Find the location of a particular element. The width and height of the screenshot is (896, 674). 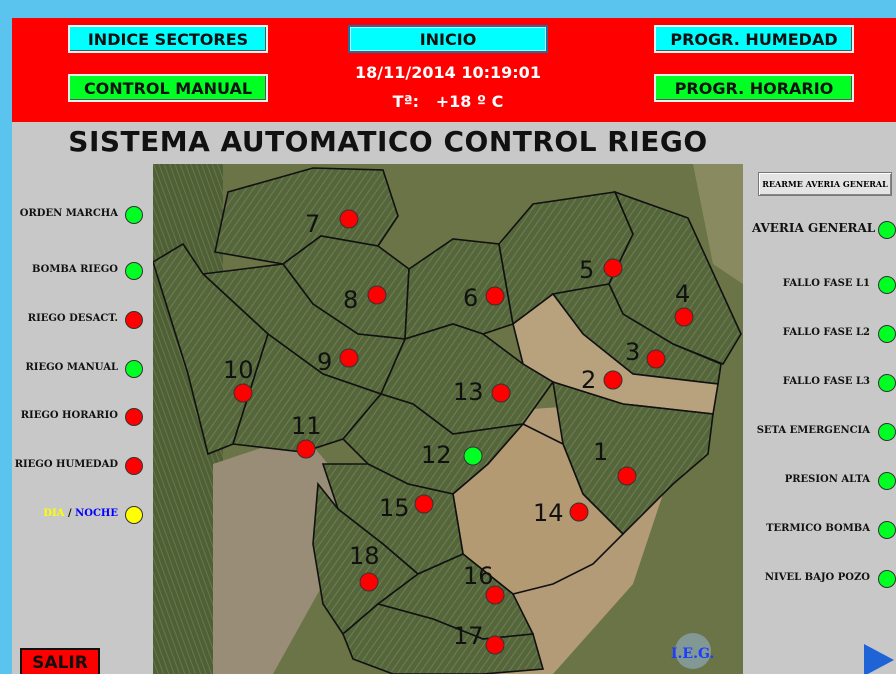

temperature-label: Tª: is located at coordinates (406, 101).